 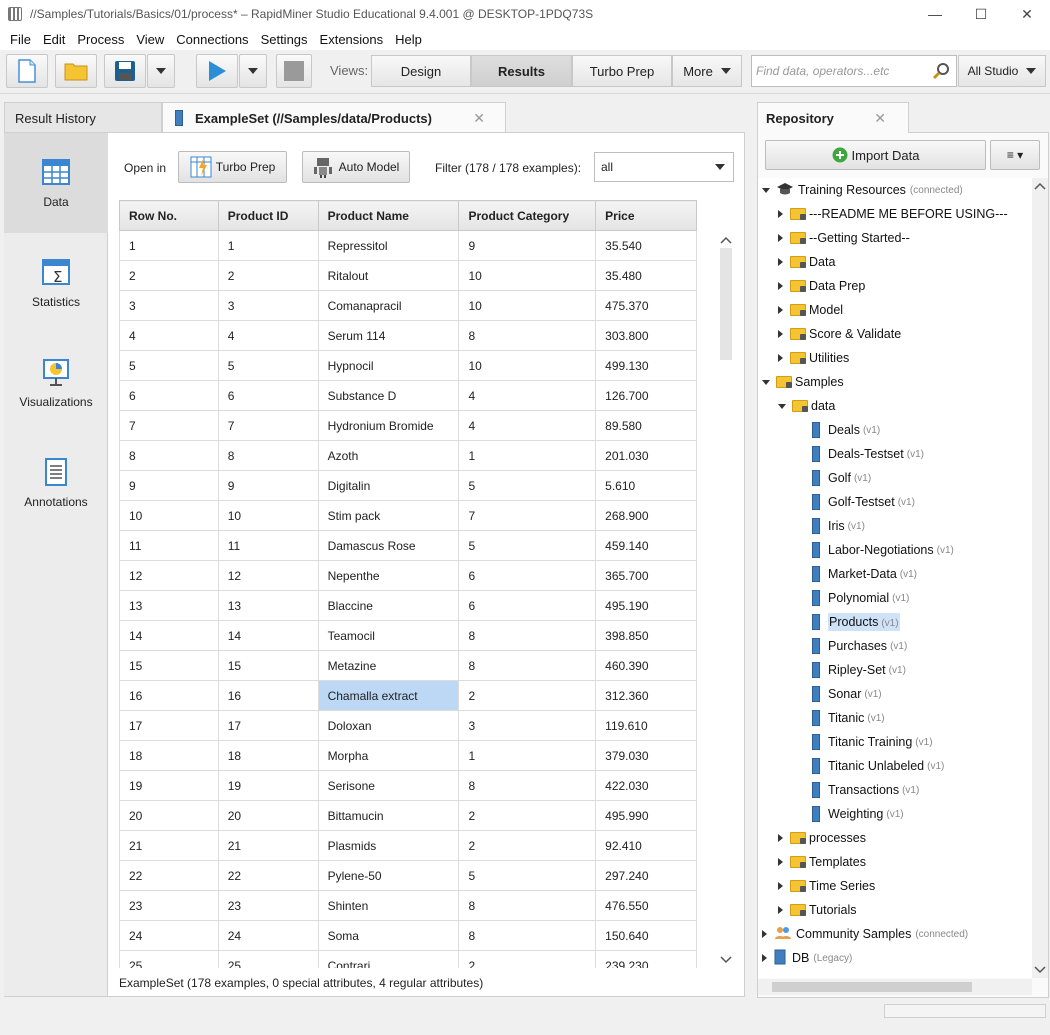 What do you see at coordinates (839, 334) in the screenshot?
I see `repository-tree-item: Score & Validate` at bounding box center [839, 334].